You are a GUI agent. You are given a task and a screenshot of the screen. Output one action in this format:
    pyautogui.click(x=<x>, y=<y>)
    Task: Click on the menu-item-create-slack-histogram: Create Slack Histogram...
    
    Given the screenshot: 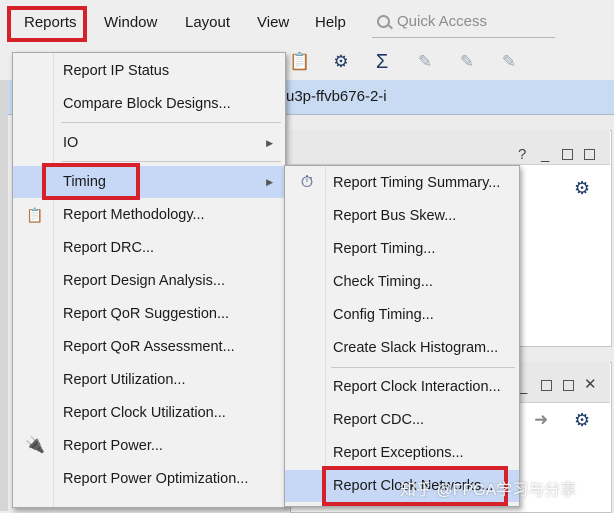 What is the action you would take?
    pyautogui.click(x=402, y=348)
    